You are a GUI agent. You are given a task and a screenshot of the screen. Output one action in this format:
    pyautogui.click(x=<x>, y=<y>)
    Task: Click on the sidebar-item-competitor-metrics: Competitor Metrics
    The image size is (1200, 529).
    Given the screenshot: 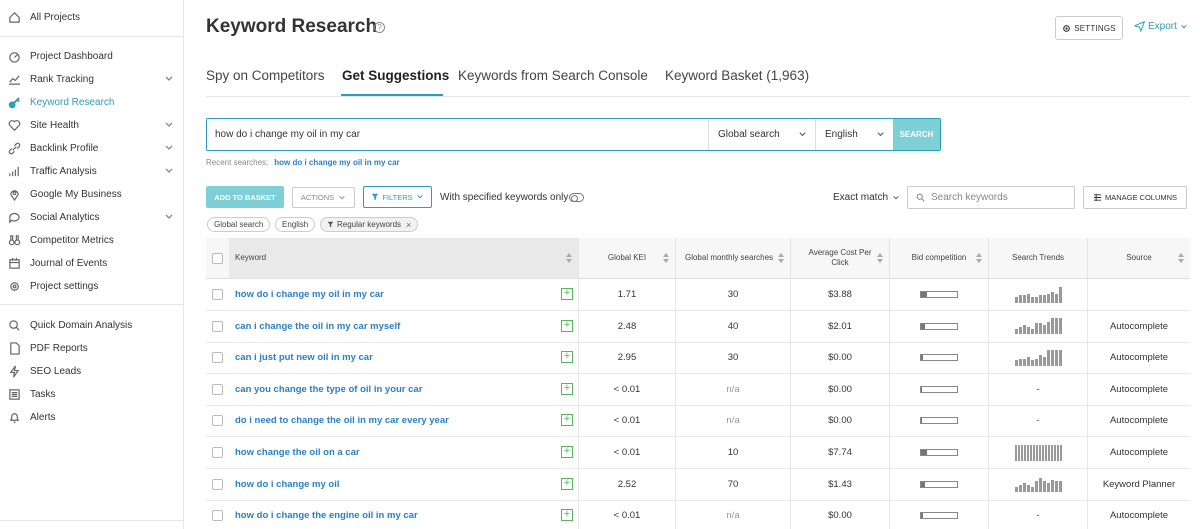 What is the action you would take?
    pyautogui.click(x=91, y=240)
    